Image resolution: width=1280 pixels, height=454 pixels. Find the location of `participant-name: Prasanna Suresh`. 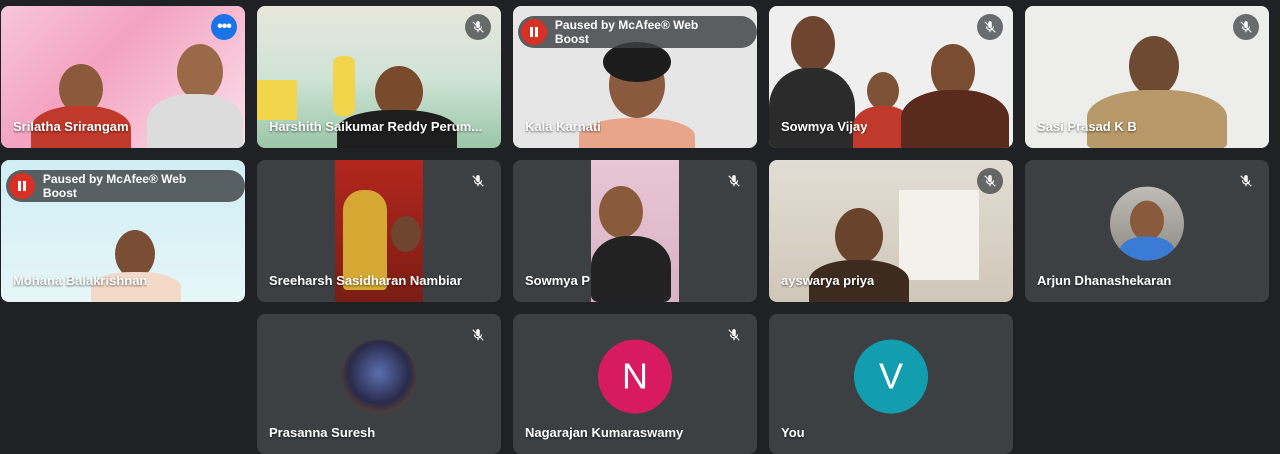

participant-name: Prasanna Suresh is located at coordinates (322, 432).